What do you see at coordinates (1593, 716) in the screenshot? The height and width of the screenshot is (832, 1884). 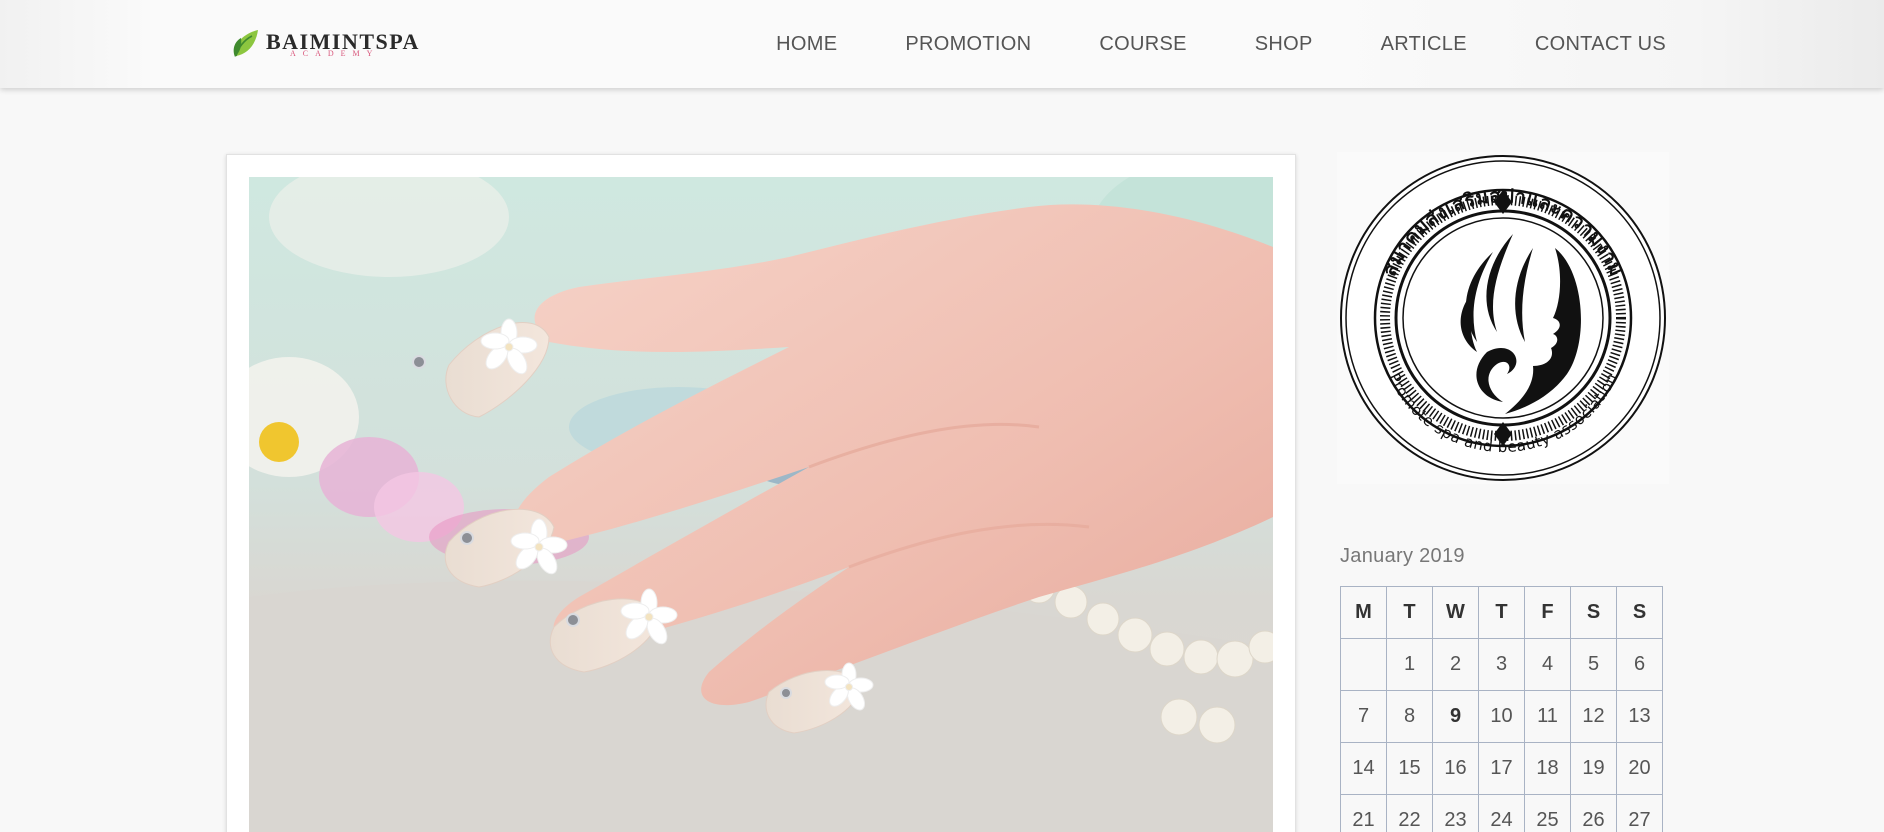 I see `calendar-day: 12` at bounding box center [1593, 716].